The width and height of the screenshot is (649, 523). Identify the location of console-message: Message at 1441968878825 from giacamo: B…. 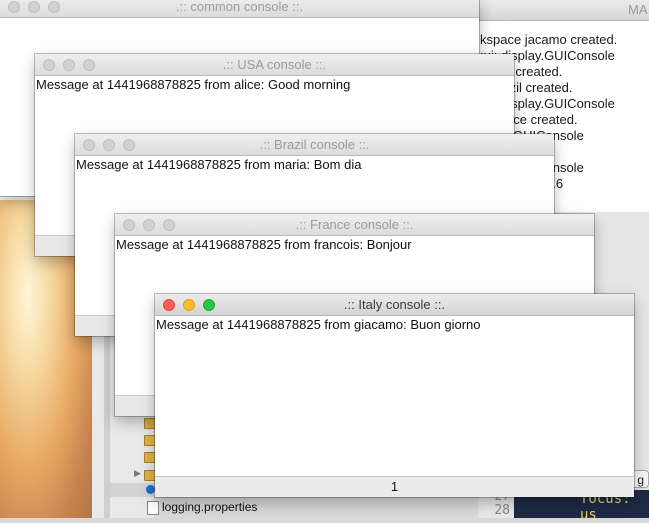
(318, 324).